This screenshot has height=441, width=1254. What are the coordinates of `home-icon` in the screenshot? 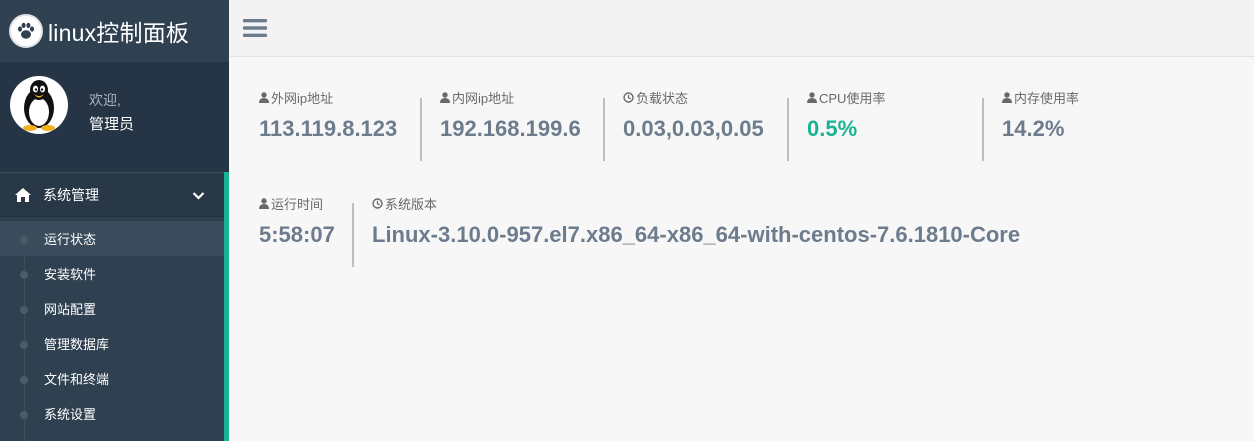 It's located at (23, 194).